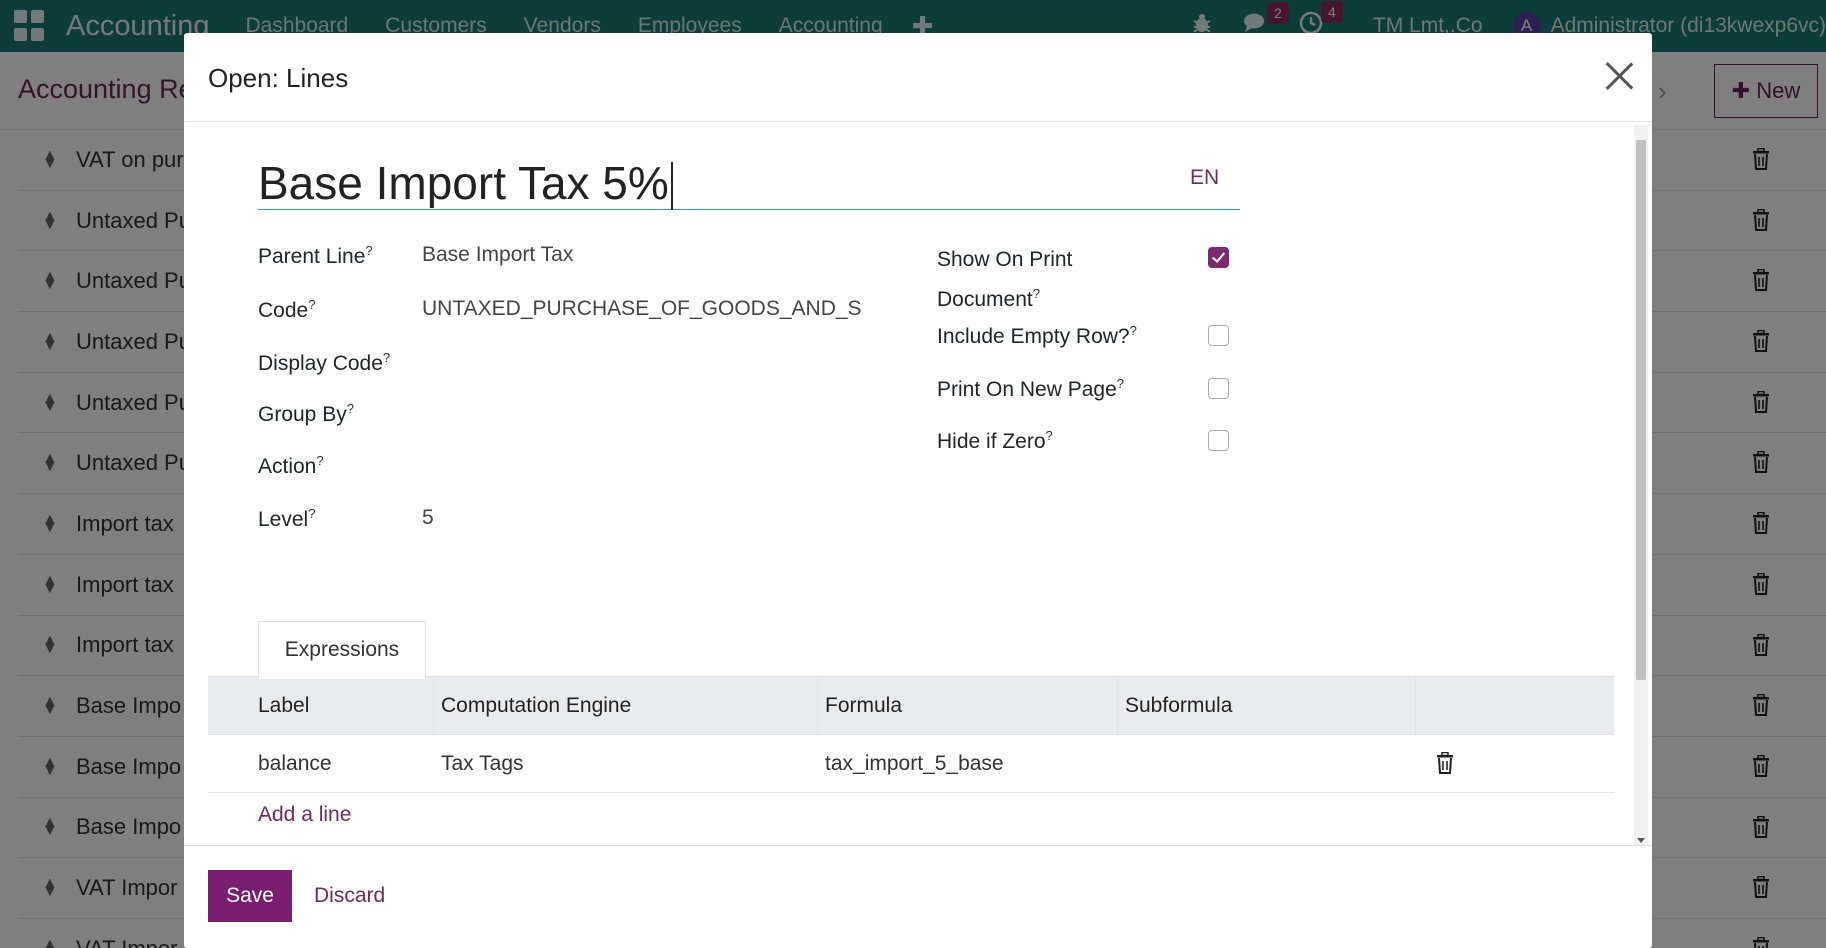 The image size is (1826, 948). What do you see at coordinates (250, 896) in the screenshot?
I see `save-button: Save` at bounding box center [250, 896].